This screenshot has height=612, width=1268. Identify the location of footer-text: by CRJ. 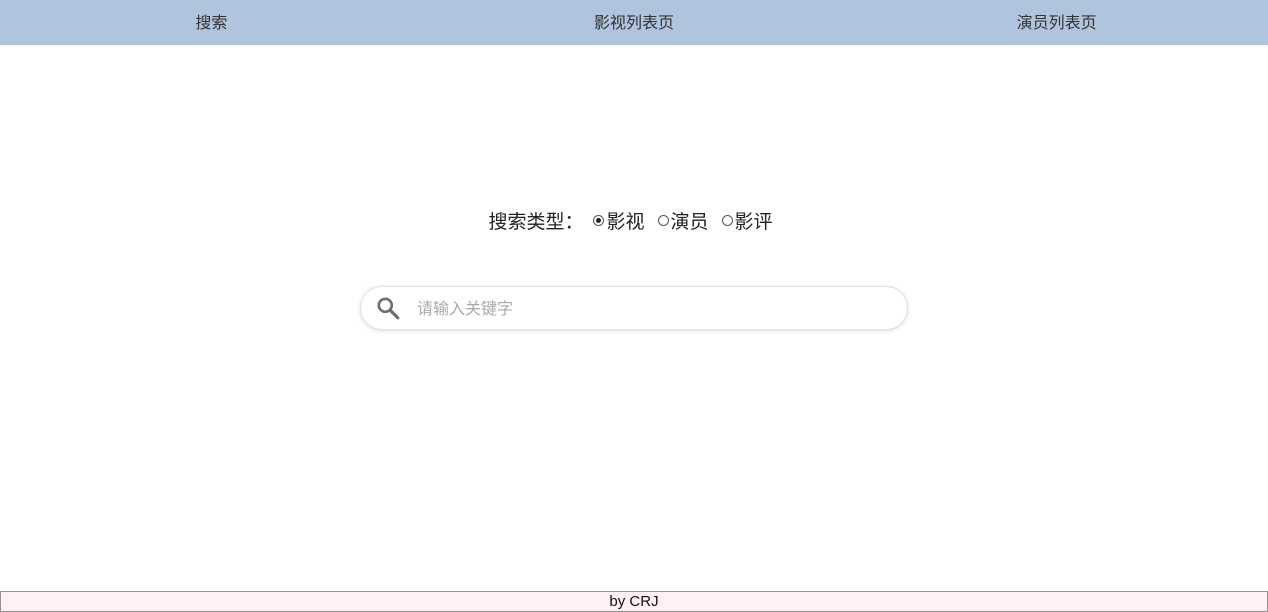
(634, 601).